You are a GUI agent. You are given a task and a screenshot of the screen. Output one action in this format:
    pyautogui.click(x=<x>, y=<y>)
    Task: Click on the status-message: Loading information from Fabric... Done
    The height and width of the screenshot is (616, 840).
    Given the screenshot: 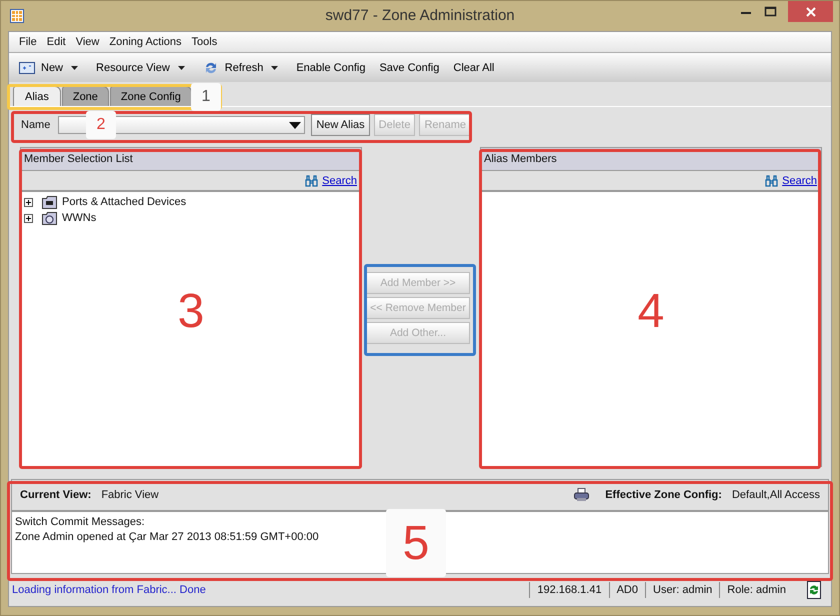 What is the action you would take?
    pyautogui.click(x=109, y=590)
    